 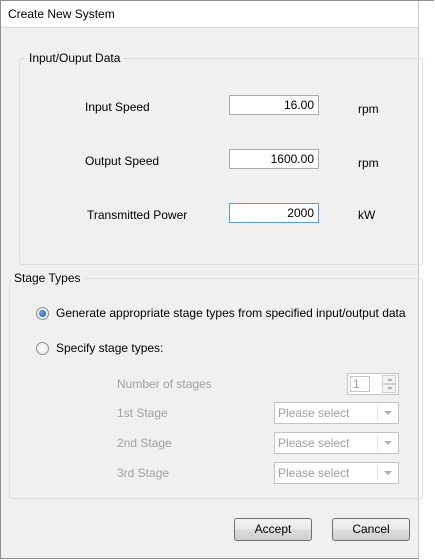 I want to click on stage-2-label: 2nd Stage, so click(x=144, y=443).